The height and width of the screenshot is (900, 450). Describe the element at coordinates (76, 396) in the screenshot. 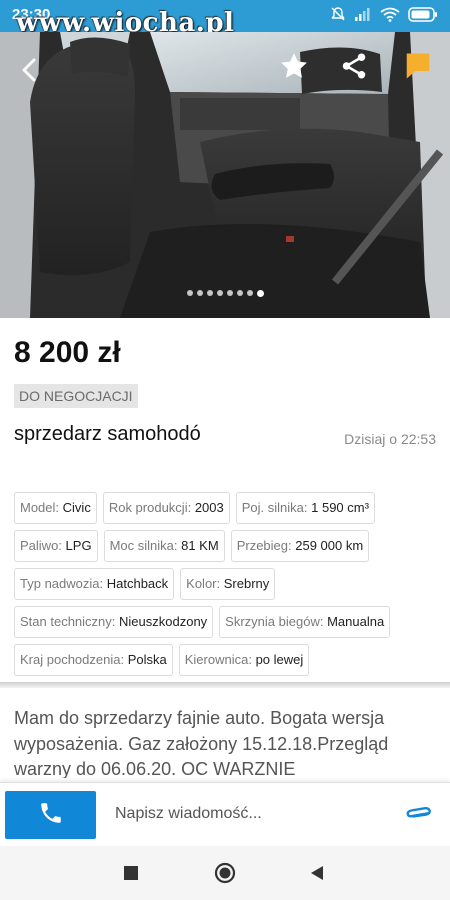

I see `negotiable-badge: DO NEGOCJACJI` at that location.